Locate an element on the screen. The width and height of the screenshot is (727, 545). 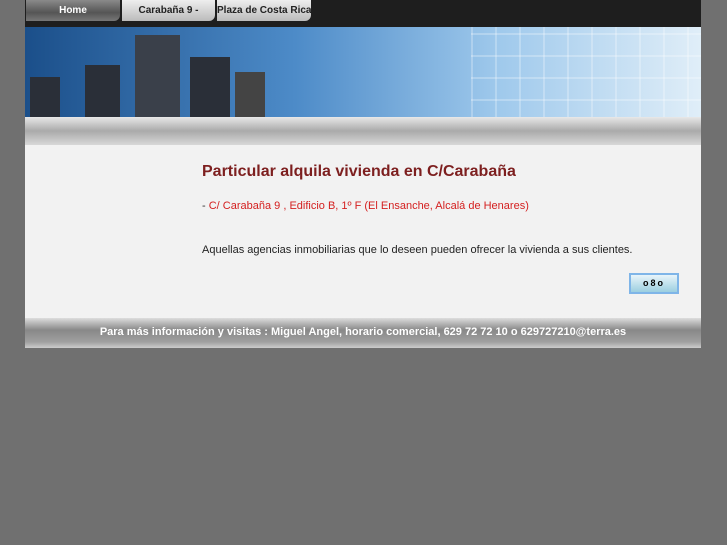
nav-bar: Home Carabaña 9 - Plaza de Costa Rica is located at coordinates (363, 13).